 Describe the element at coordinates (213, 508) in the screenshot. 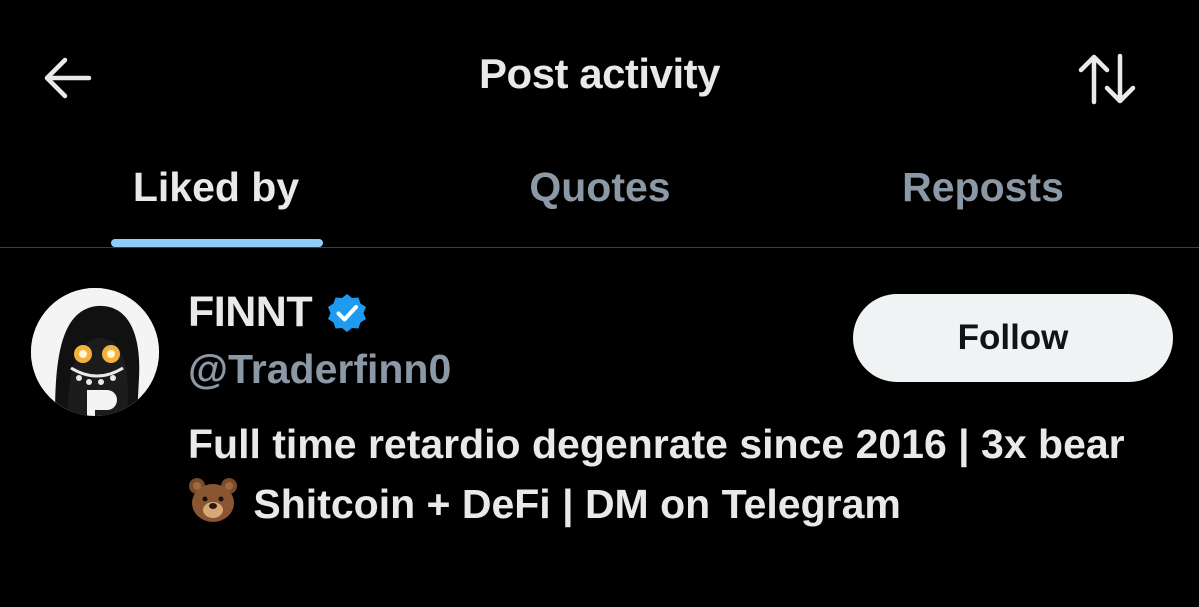

I see `bear-face-icon` at that location.